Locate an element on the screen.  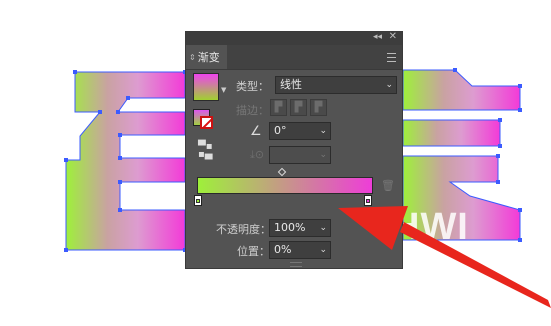
midpoint-diamond-icon is located at coordinates (282, 172).